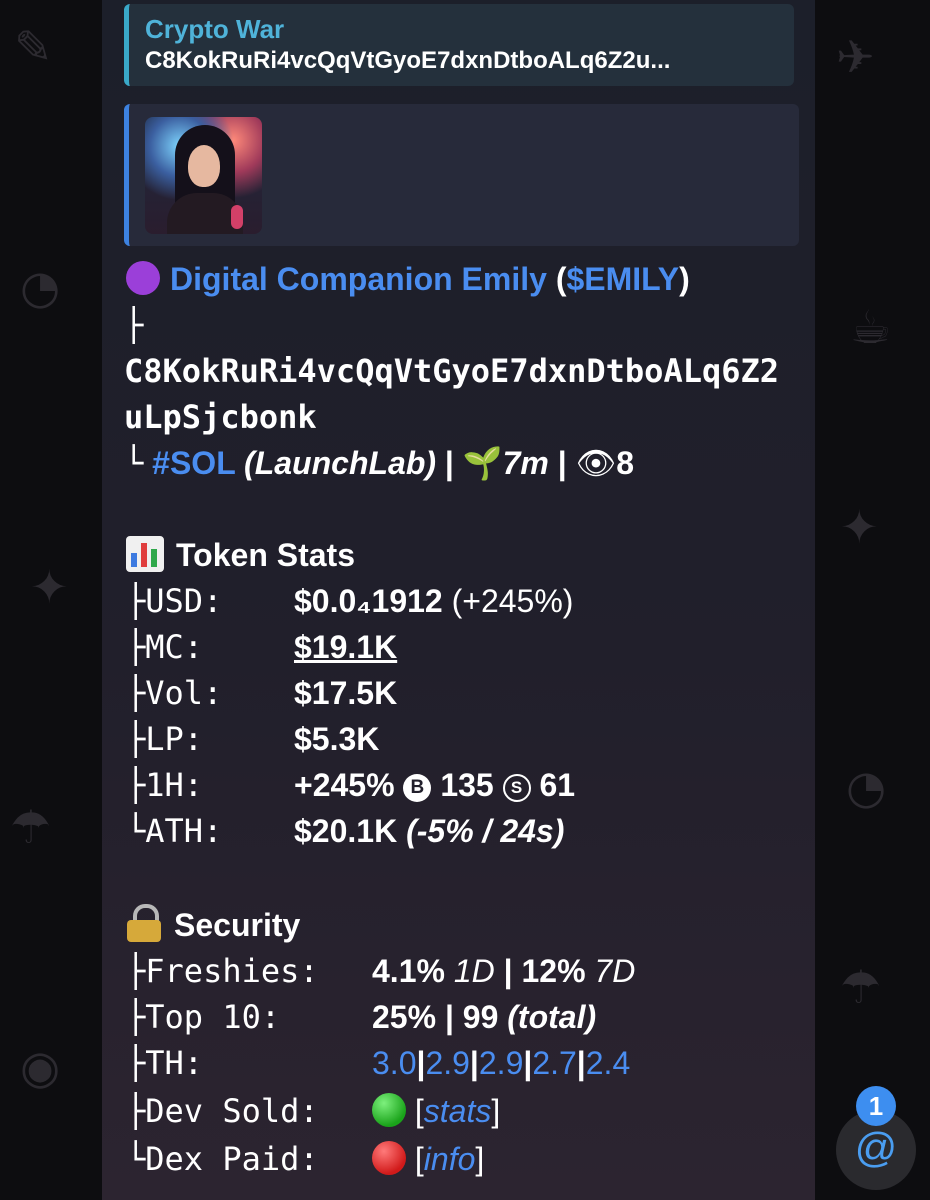  What do you see at coordinates (404, 1017) in the screenshot?
I see `top10-pct: 25%` at bounding box center [404, 1017].